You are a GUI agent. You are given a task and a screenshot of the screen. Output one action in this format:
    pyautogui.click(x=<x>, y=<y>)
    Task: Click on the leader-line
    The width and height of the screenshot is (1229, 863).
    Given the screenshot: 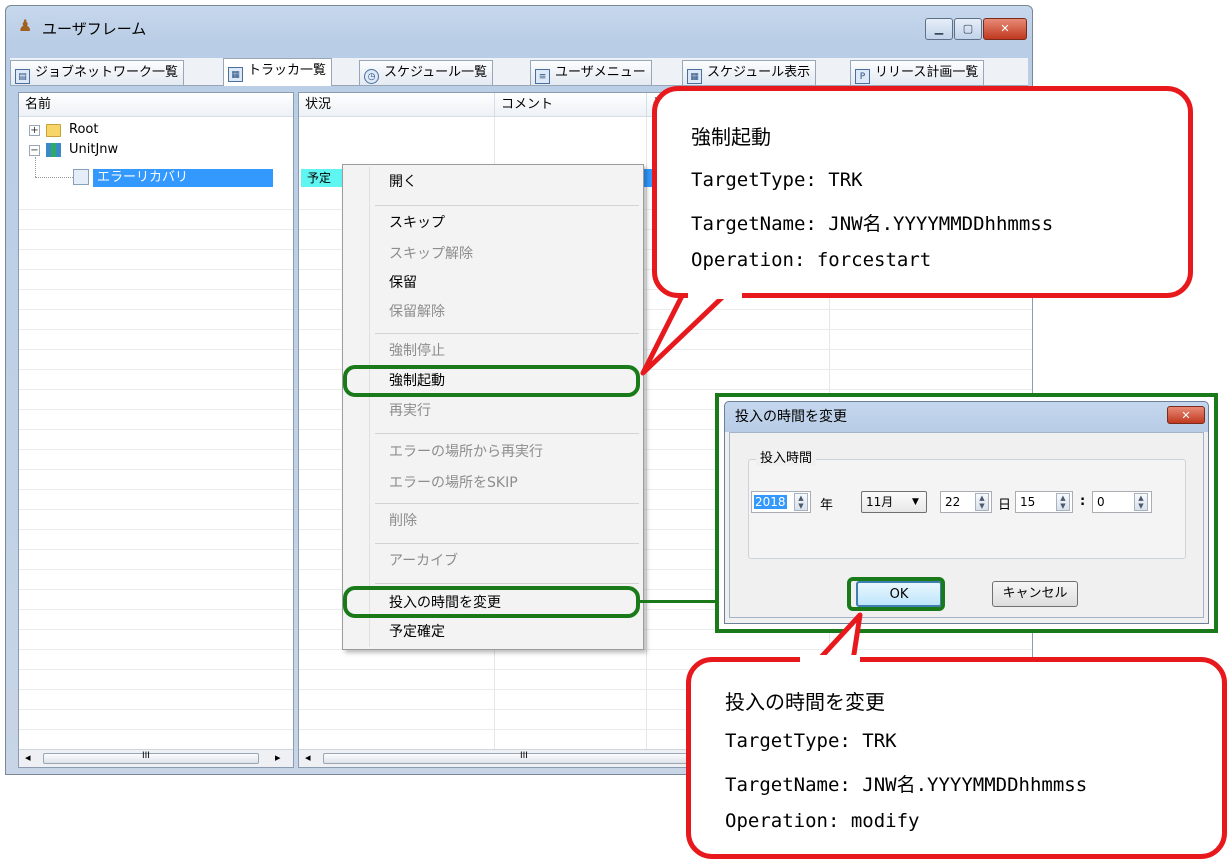 What is the action you would take?
    pyautogui.click(x=679, y=601)
    